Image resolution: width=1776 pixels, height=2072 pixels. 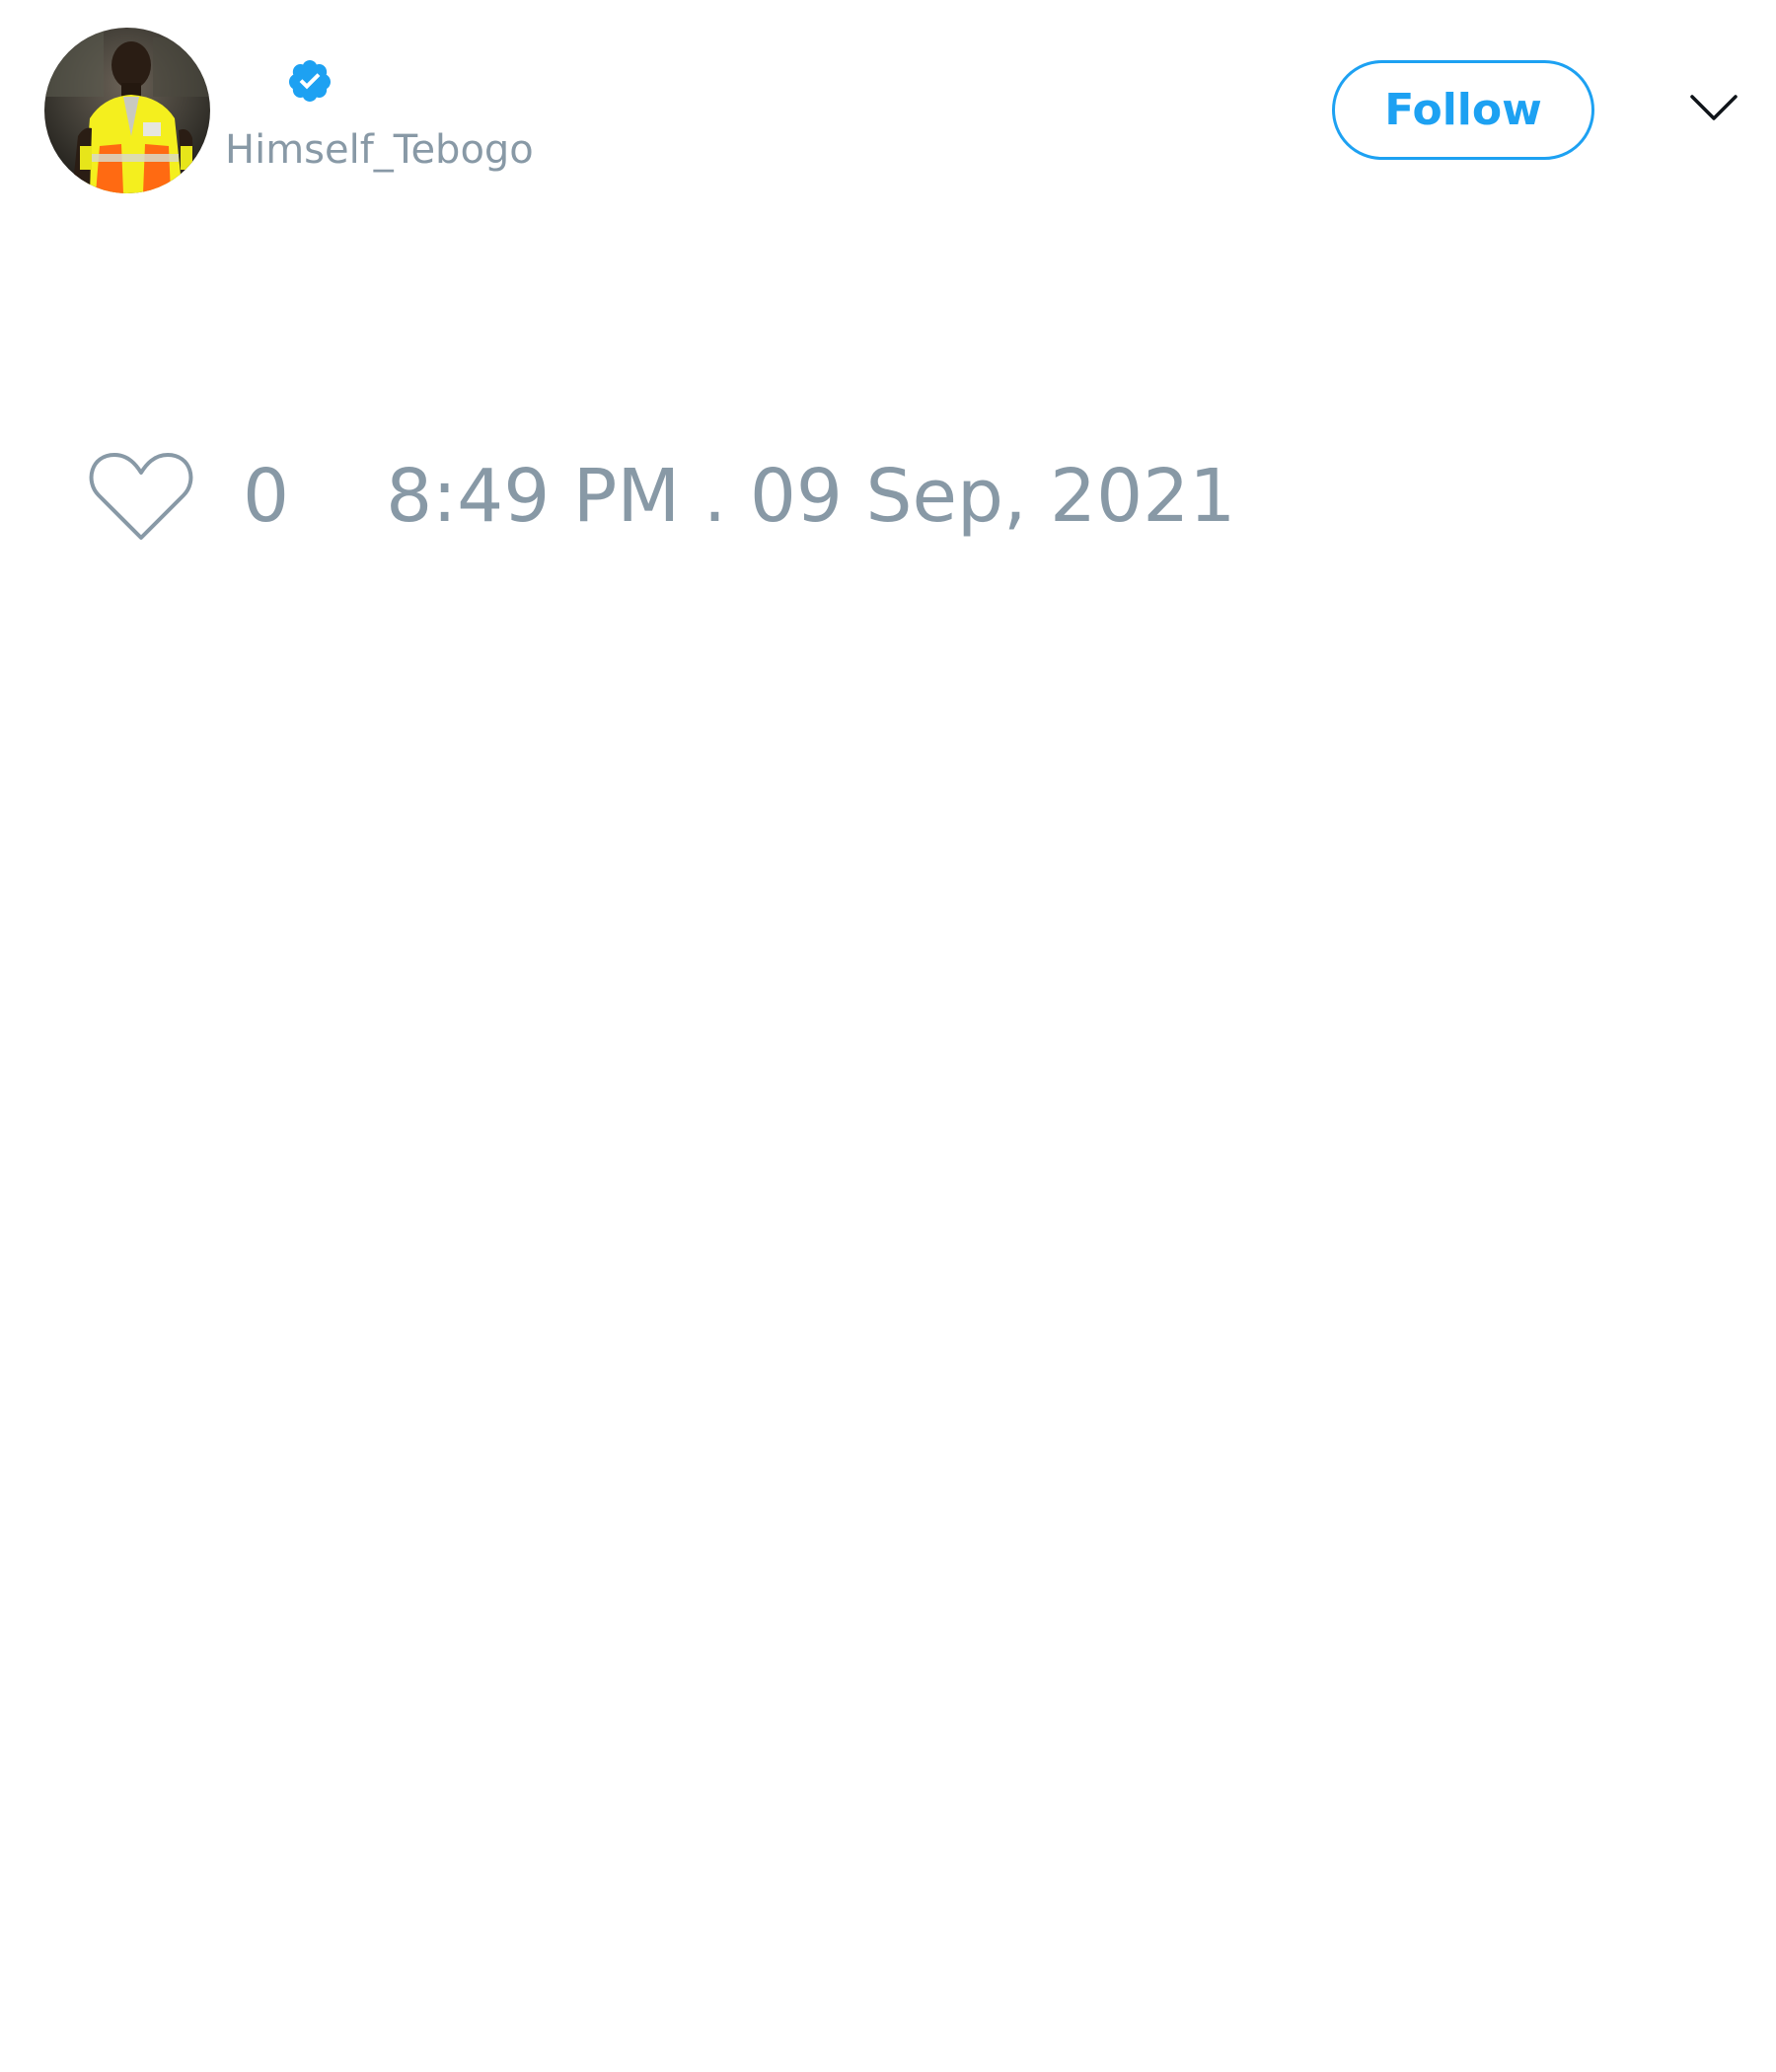 What do you see at coordinates (266, 497) in the screenshot?
I see `like-count: 0` at bounding box center [266, 497].